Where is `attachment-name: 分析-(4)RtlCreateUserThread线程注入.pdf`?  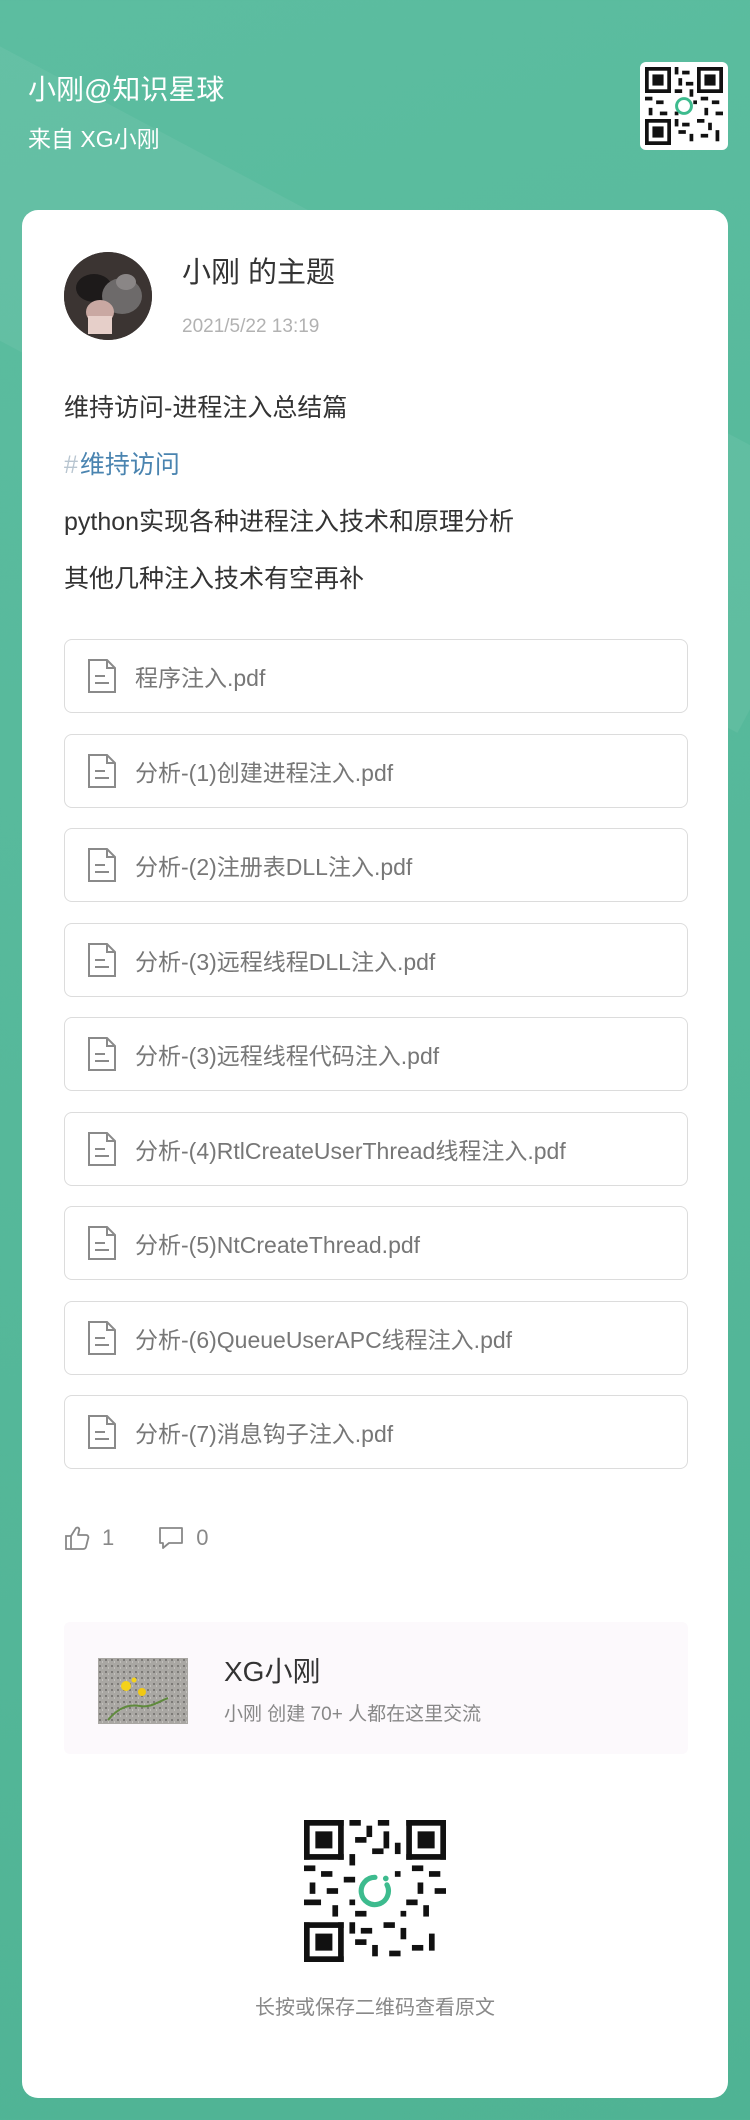 attachment-name: 分析-(4)RtlCreateUserThread线程注入.pdf is located at coordinates (350, 1150).